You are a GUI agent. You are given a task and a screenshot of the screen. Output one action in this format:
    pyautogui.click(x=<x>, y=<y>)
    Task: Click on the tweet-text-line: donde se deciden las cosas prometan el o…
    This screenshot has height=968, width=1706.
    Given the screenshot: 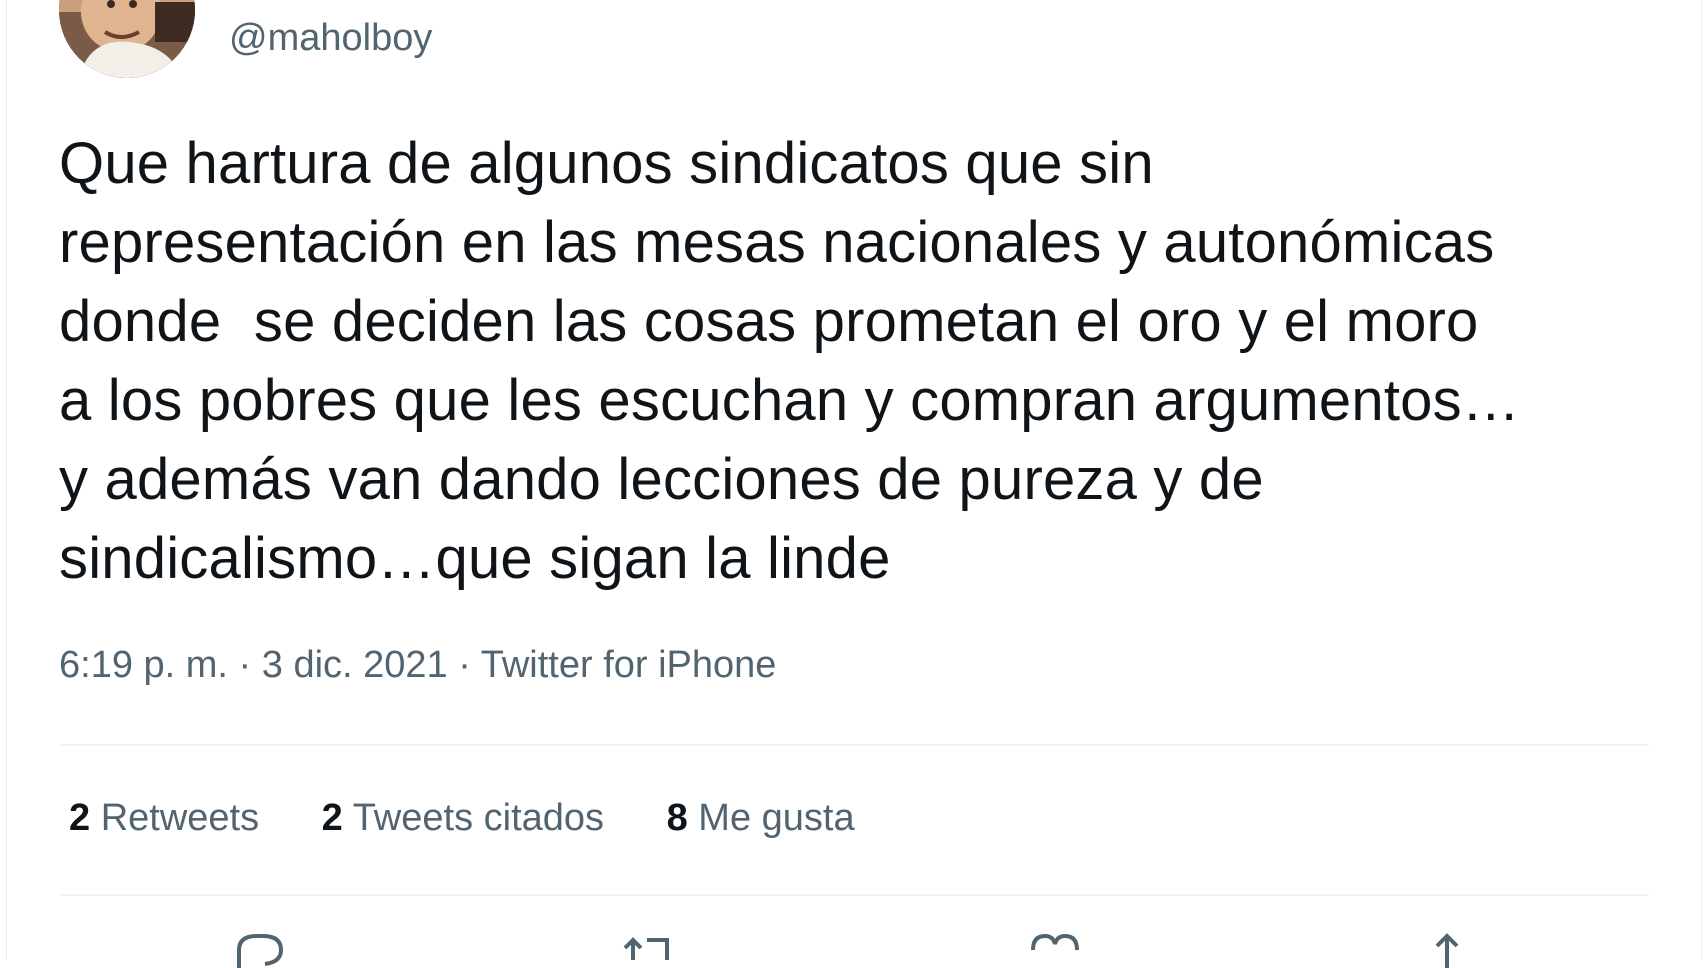 What is the action you would take?
    pyautogui.click(x=769, y=321)
    